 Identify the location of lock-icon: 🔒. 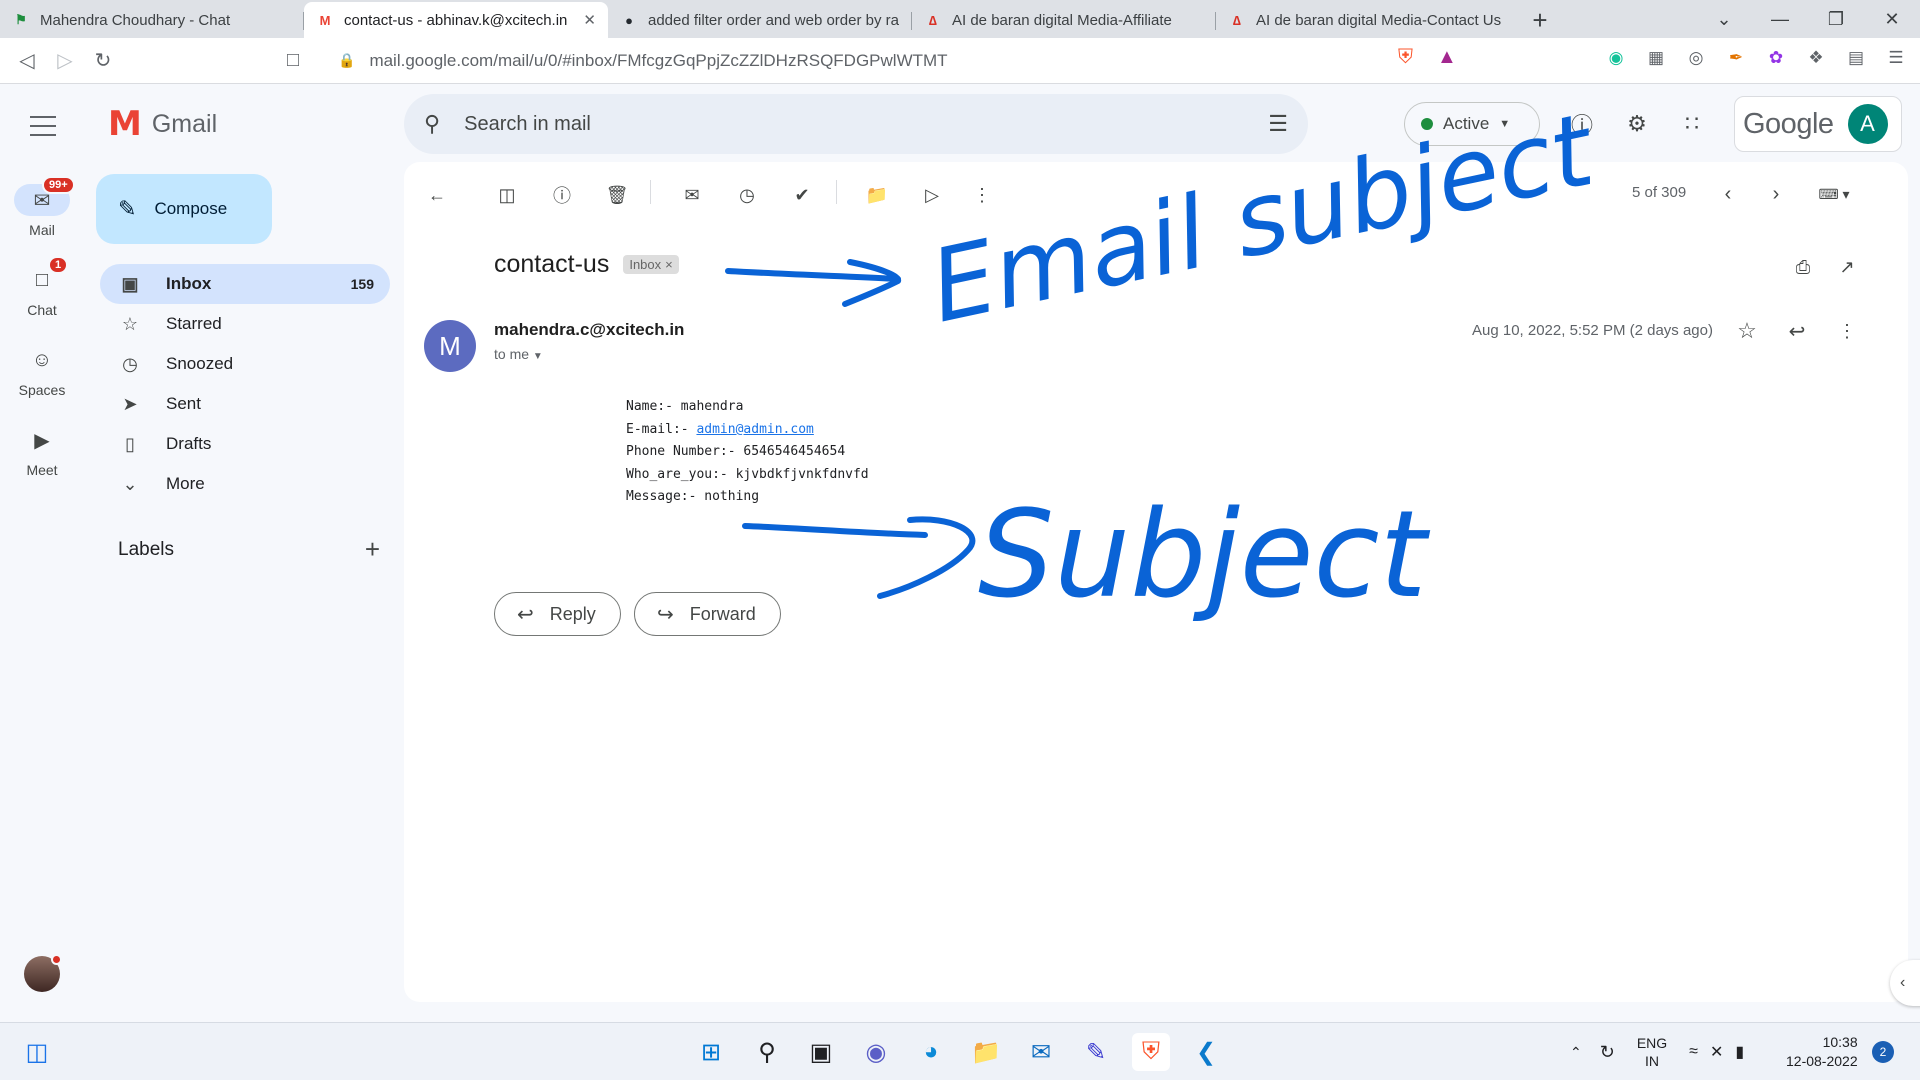
(347, 60).